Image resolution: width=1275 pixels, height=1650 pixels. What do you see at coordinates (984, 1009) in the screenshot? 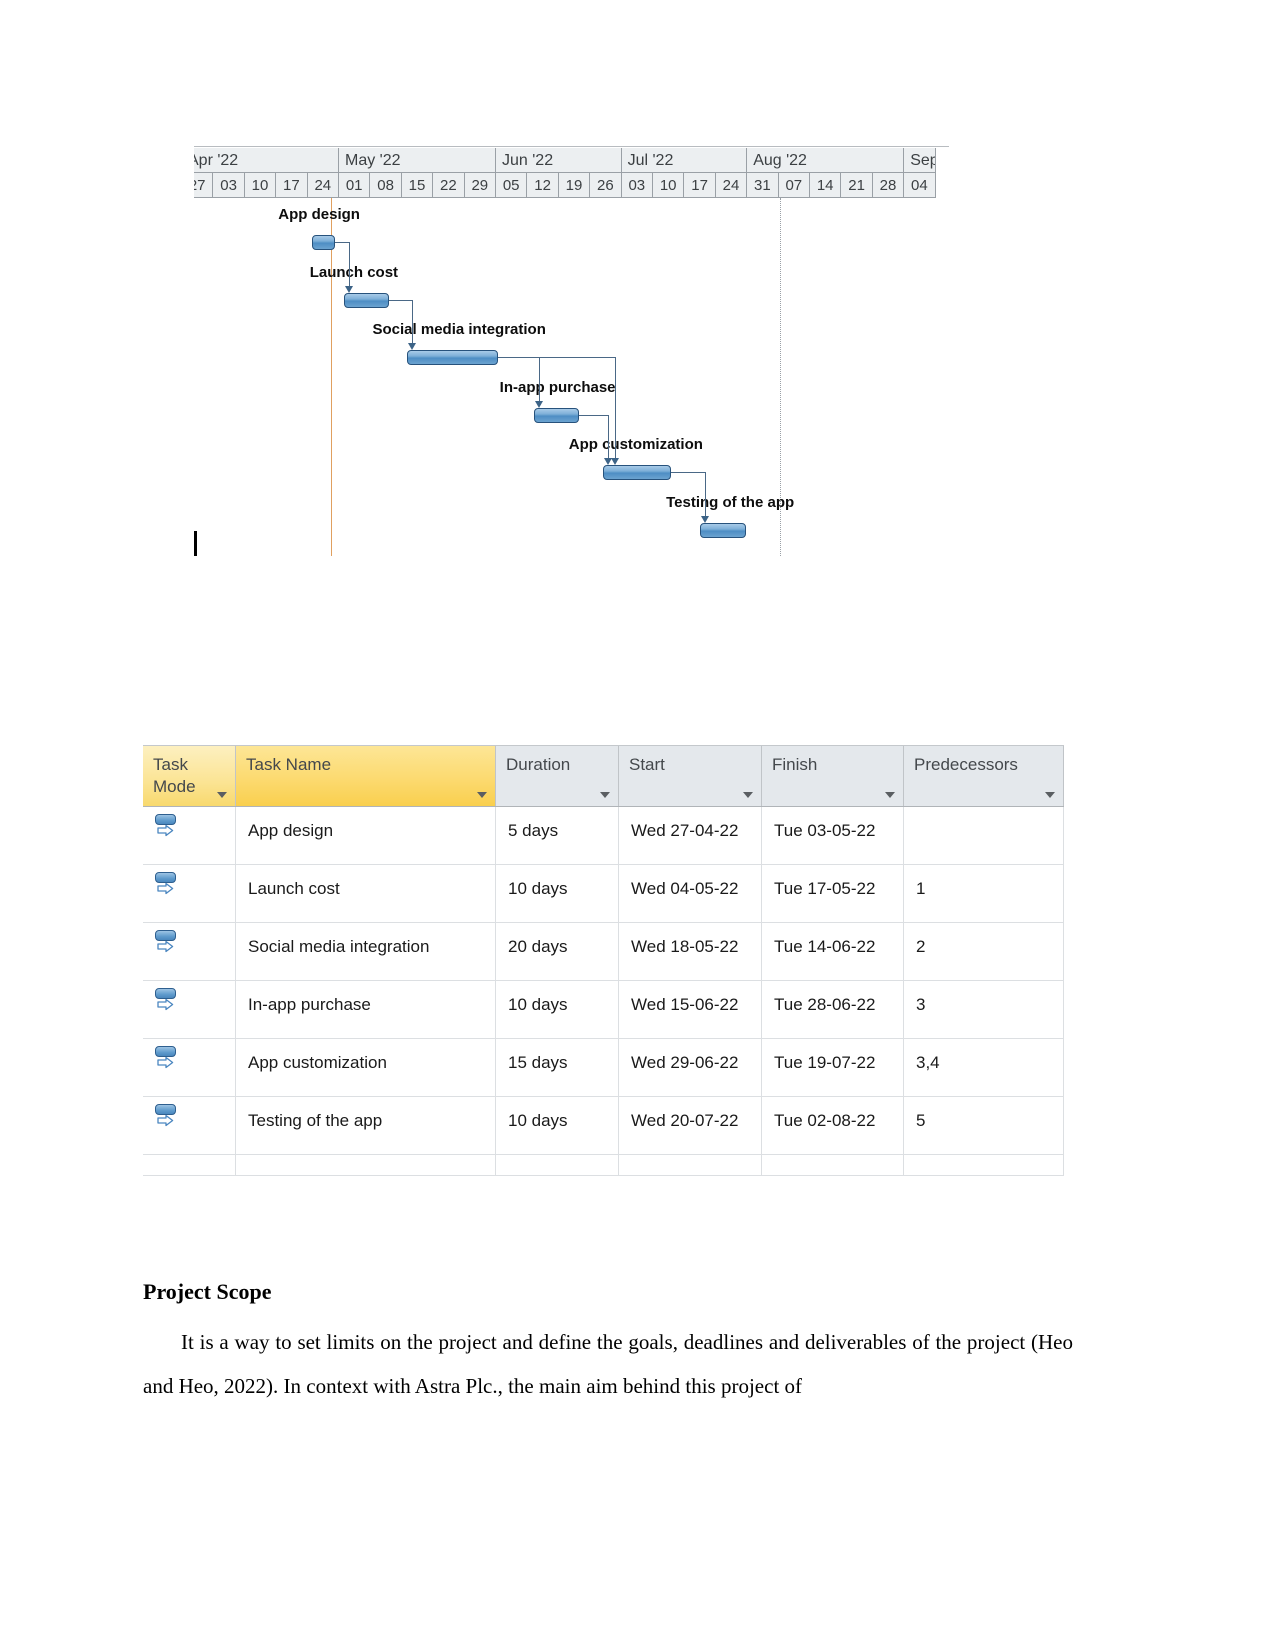
I see `cell-predecessors: 3` at bounding box center [984, 1009].